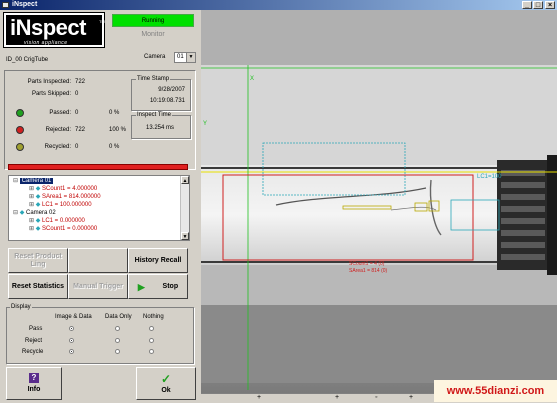 The height and width of the screenshot is (403, 557). Describe the element at coordinates (38, 286) in the screenshot. I see `reset-statistics-button: Reset Statistics` at that location.